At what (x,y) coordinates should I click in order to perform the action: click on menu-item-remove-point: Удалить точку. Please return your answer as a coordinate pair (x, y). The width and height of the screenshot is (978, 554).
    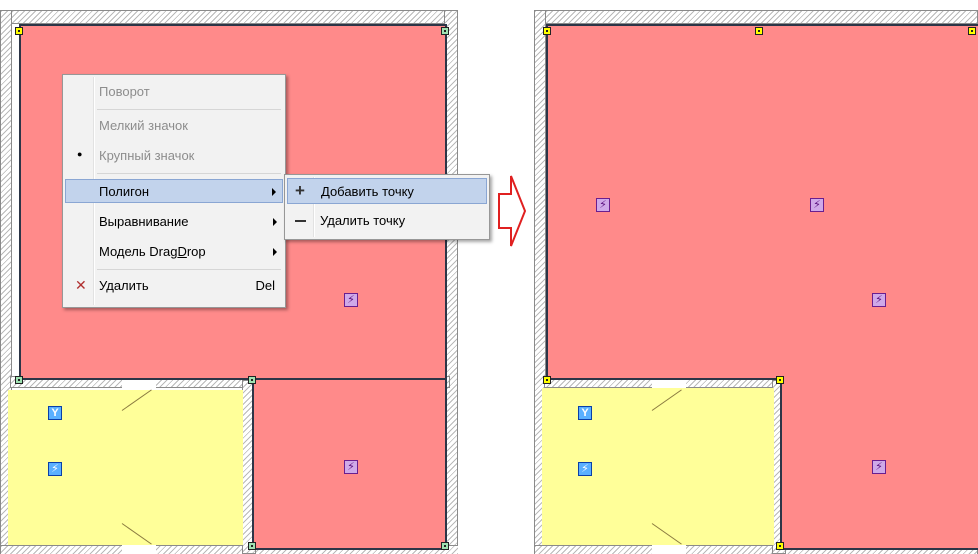
    Looking at the image, I should click on (387, 221).